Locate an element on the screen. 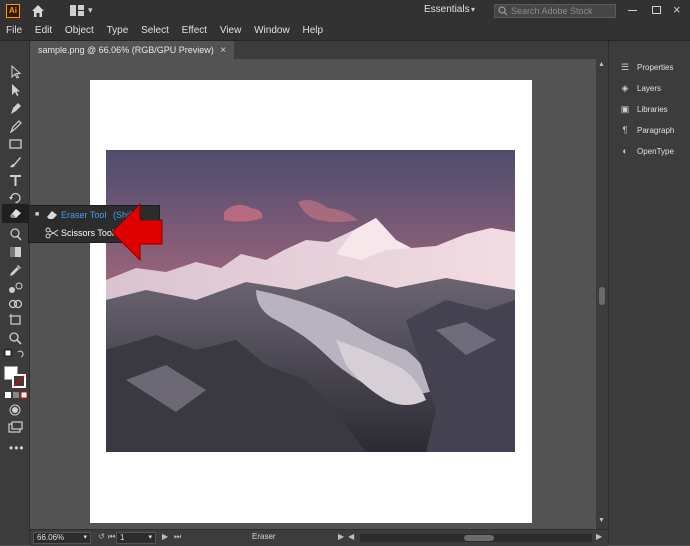 The height and width of the screenshot is (546, 690). paintbrush-tool-icon is located at coordinates (15, 162).